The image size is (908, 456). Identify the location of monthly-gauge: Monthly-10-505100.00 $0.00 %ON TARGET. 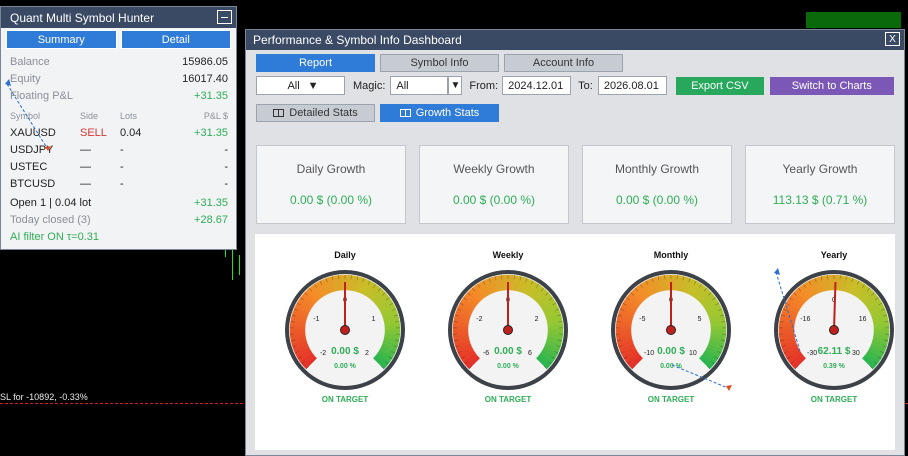
(671, 325).